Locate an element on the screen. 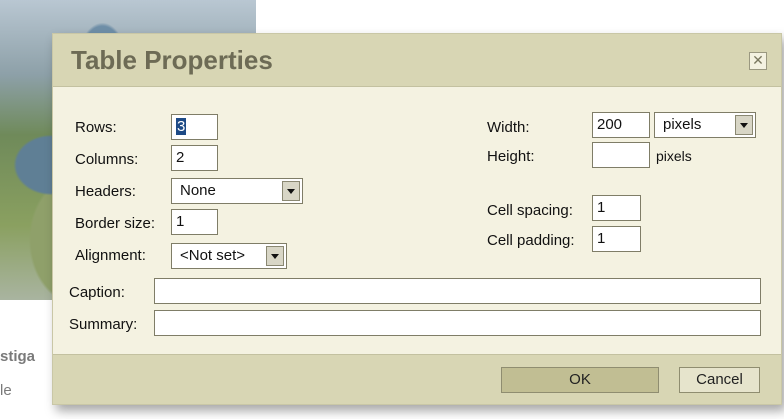 Image resolution: width=784 pixels, height=419 pixels. caption-input is located at coordinates (457, 291).